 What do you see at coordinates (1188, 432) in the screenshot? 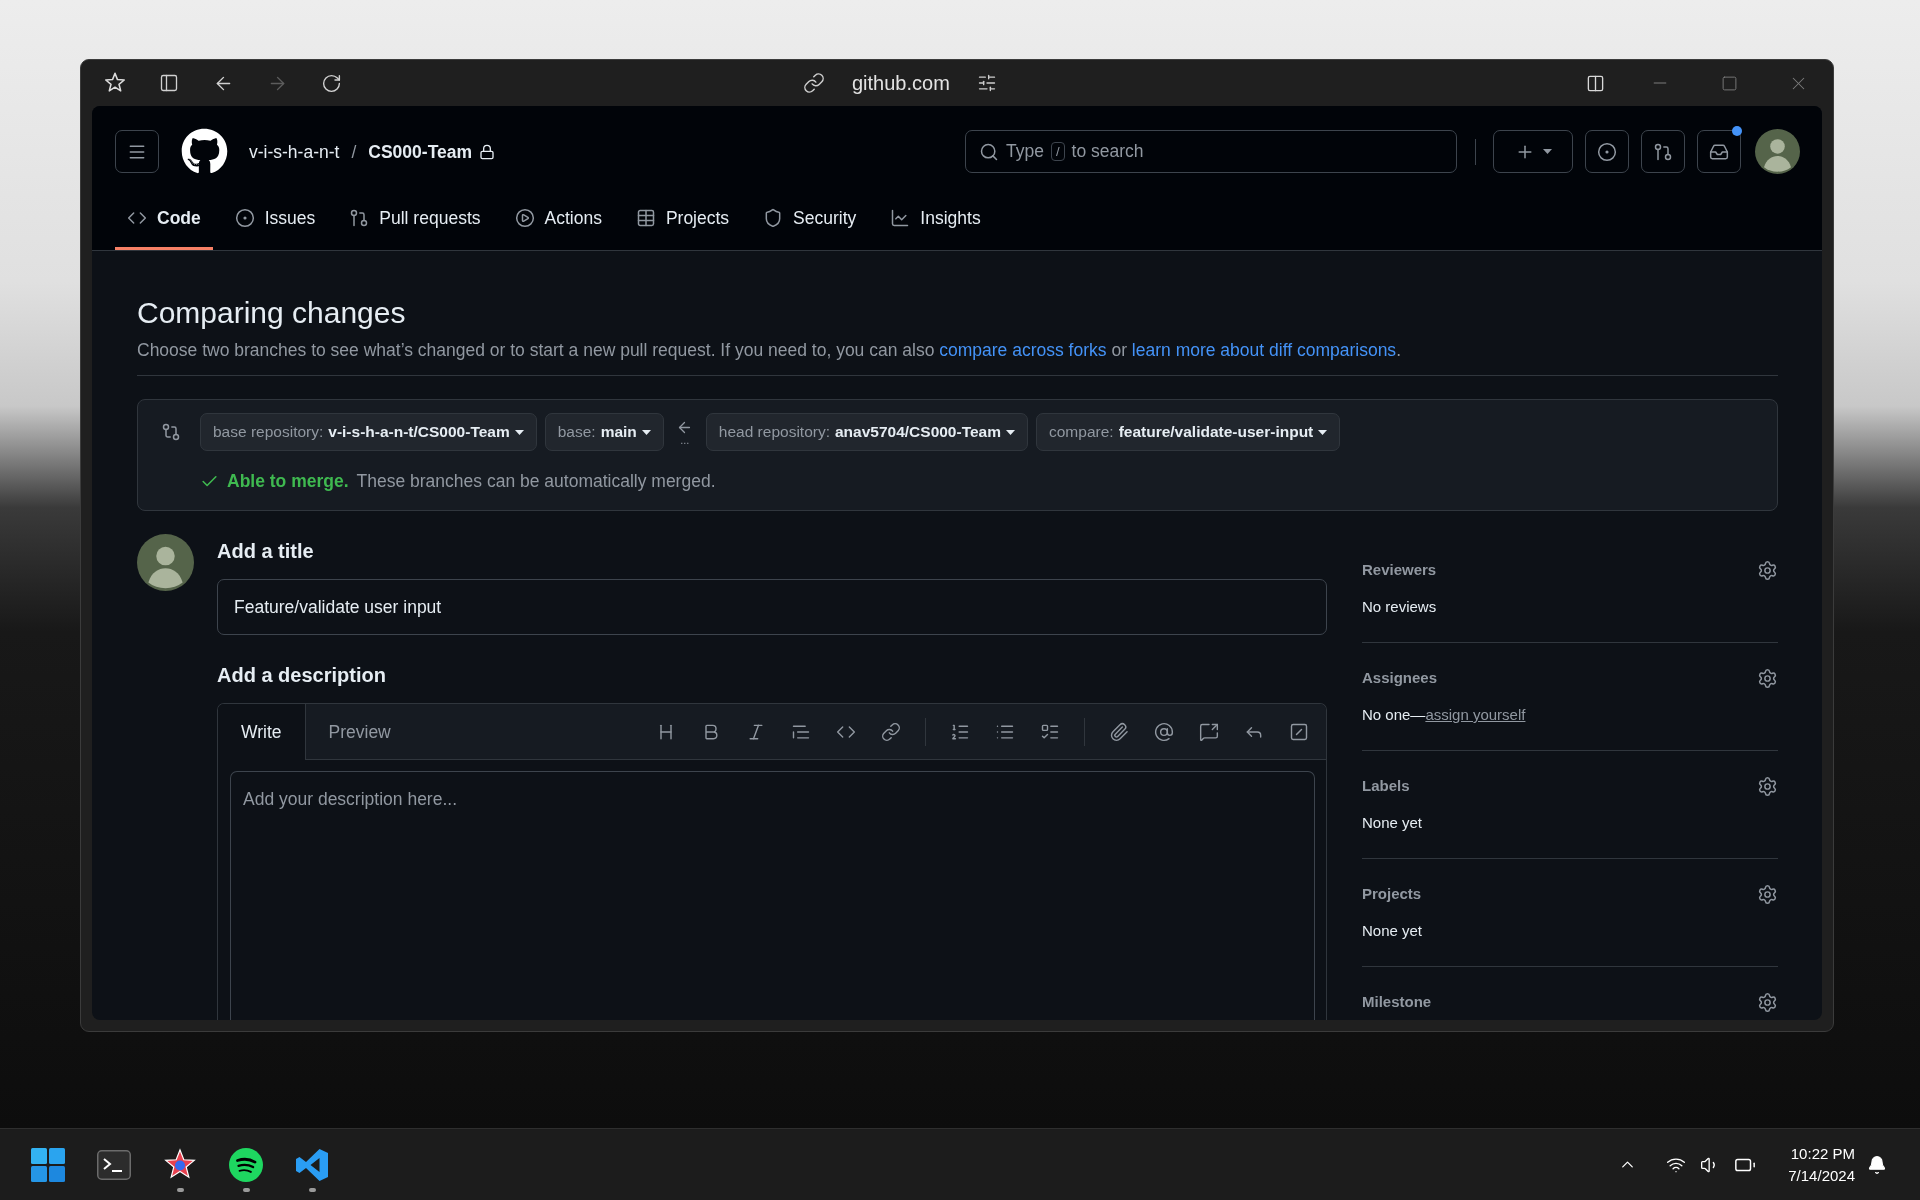
I see `branch-select-button: compare: feature/validate-user-input` at bounding box center [1188, 432].